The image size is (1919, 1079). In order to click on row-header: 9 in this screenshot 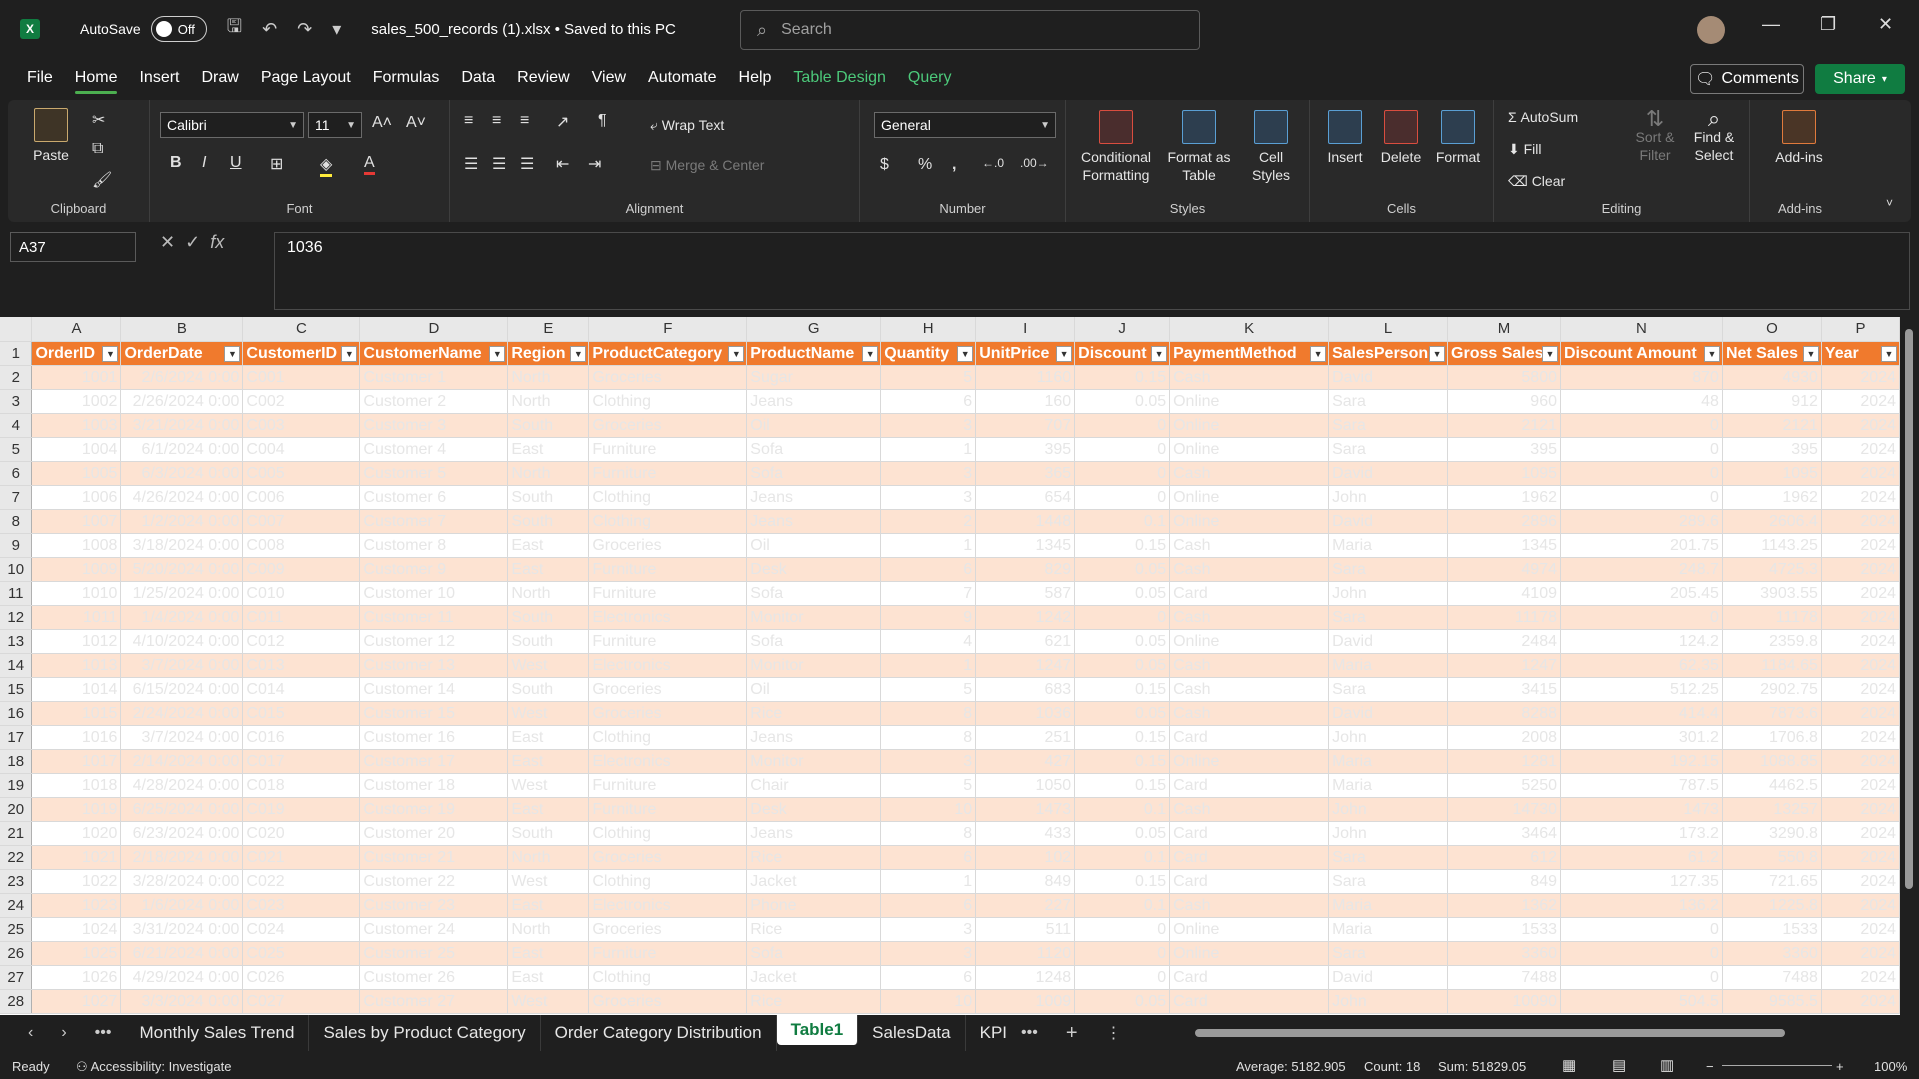, I will do `click(16, 545)`.